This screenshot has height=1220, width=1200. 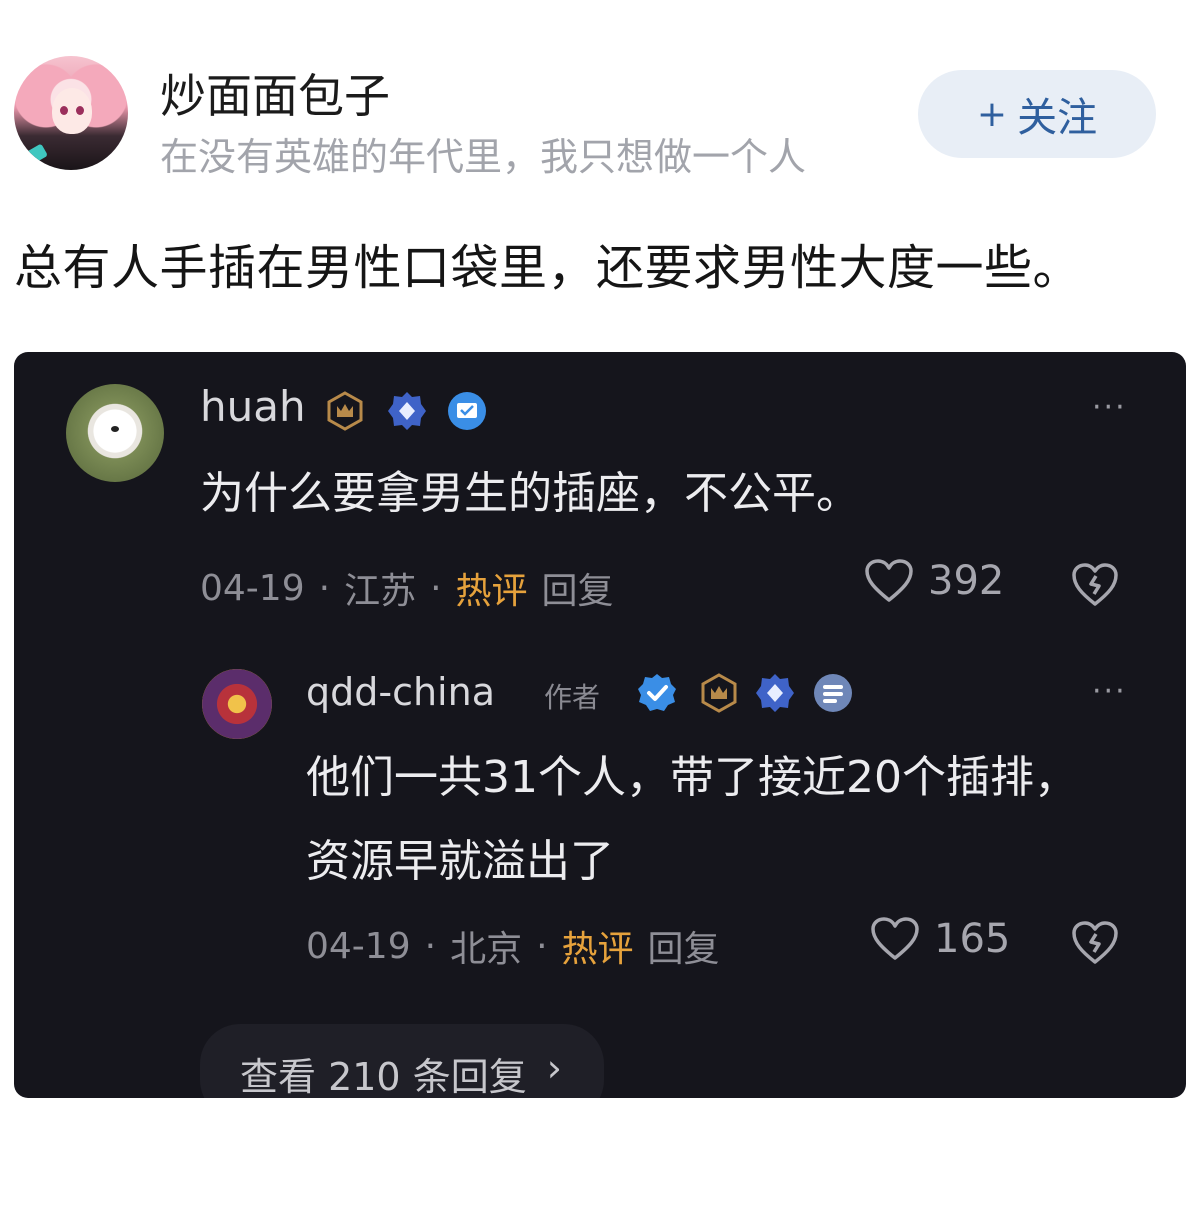 I want to click on like-button: 392, so click(x=934, y=581).